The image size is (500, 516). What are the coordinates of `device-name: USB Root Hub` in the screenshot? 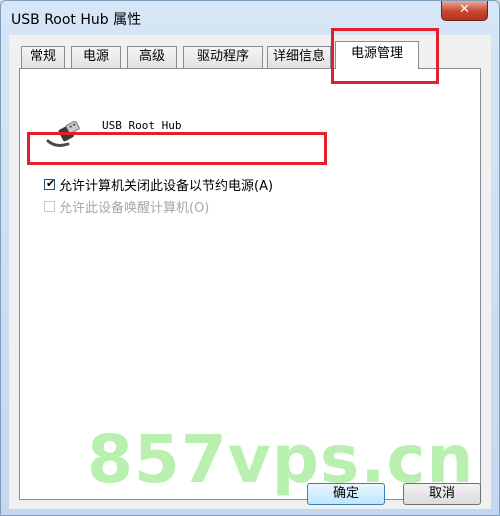 It's located at (142, 125).